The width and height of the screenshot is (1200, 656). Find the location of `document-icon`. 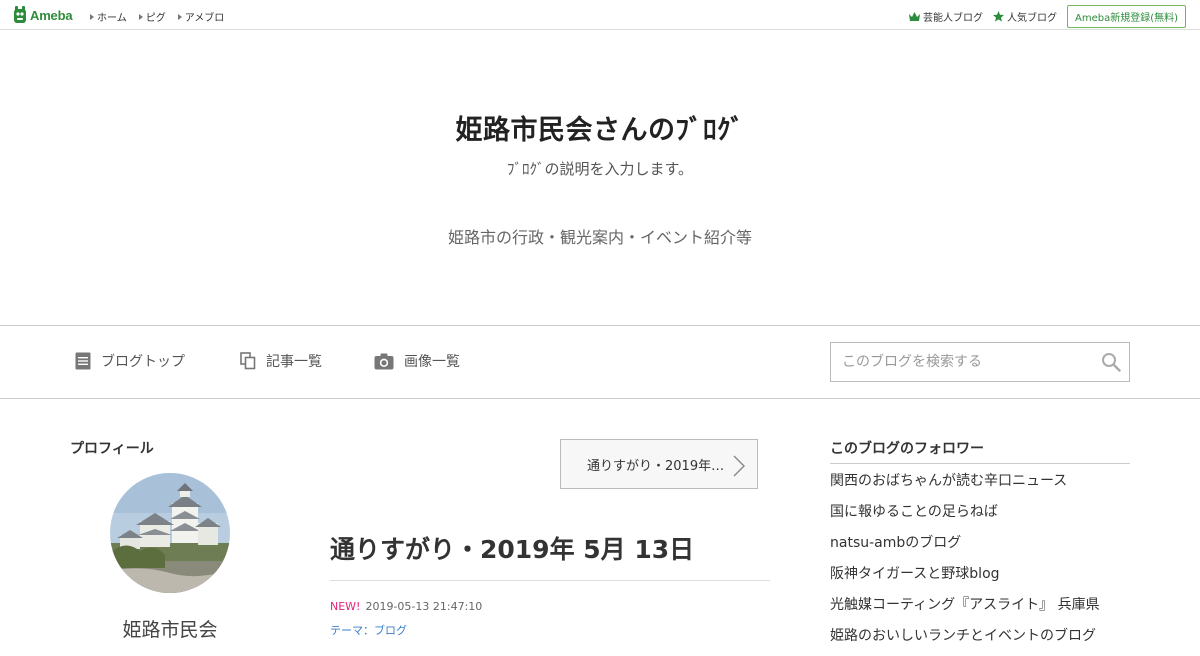

document-icon is located at coordinates (83, 361).